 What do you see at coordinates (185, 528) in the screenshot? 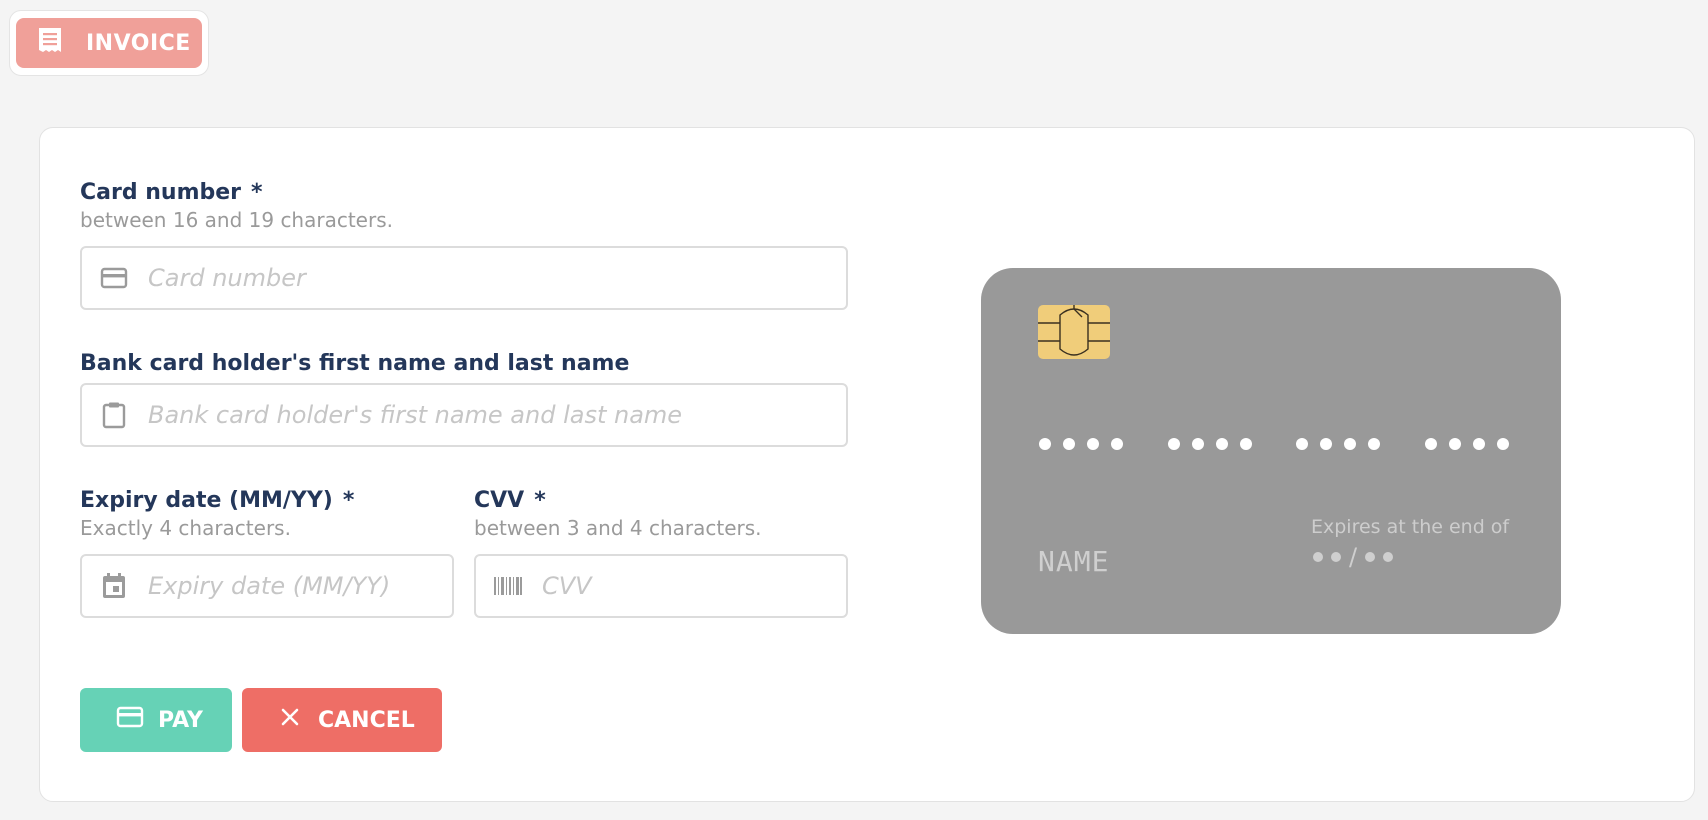
I see `expiry-hint: Exactly 4 characters.` at bounding box center [185, 528].